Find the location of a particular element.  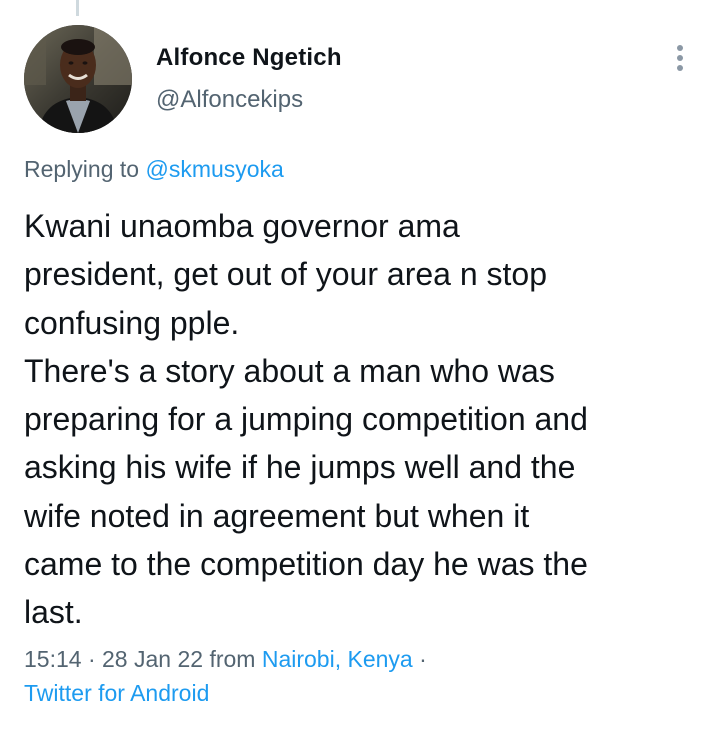

tweet-metadata: 15:14 · 28 Jan 22 from Nairobi, Kenya · is located at coordinates (225, 659).